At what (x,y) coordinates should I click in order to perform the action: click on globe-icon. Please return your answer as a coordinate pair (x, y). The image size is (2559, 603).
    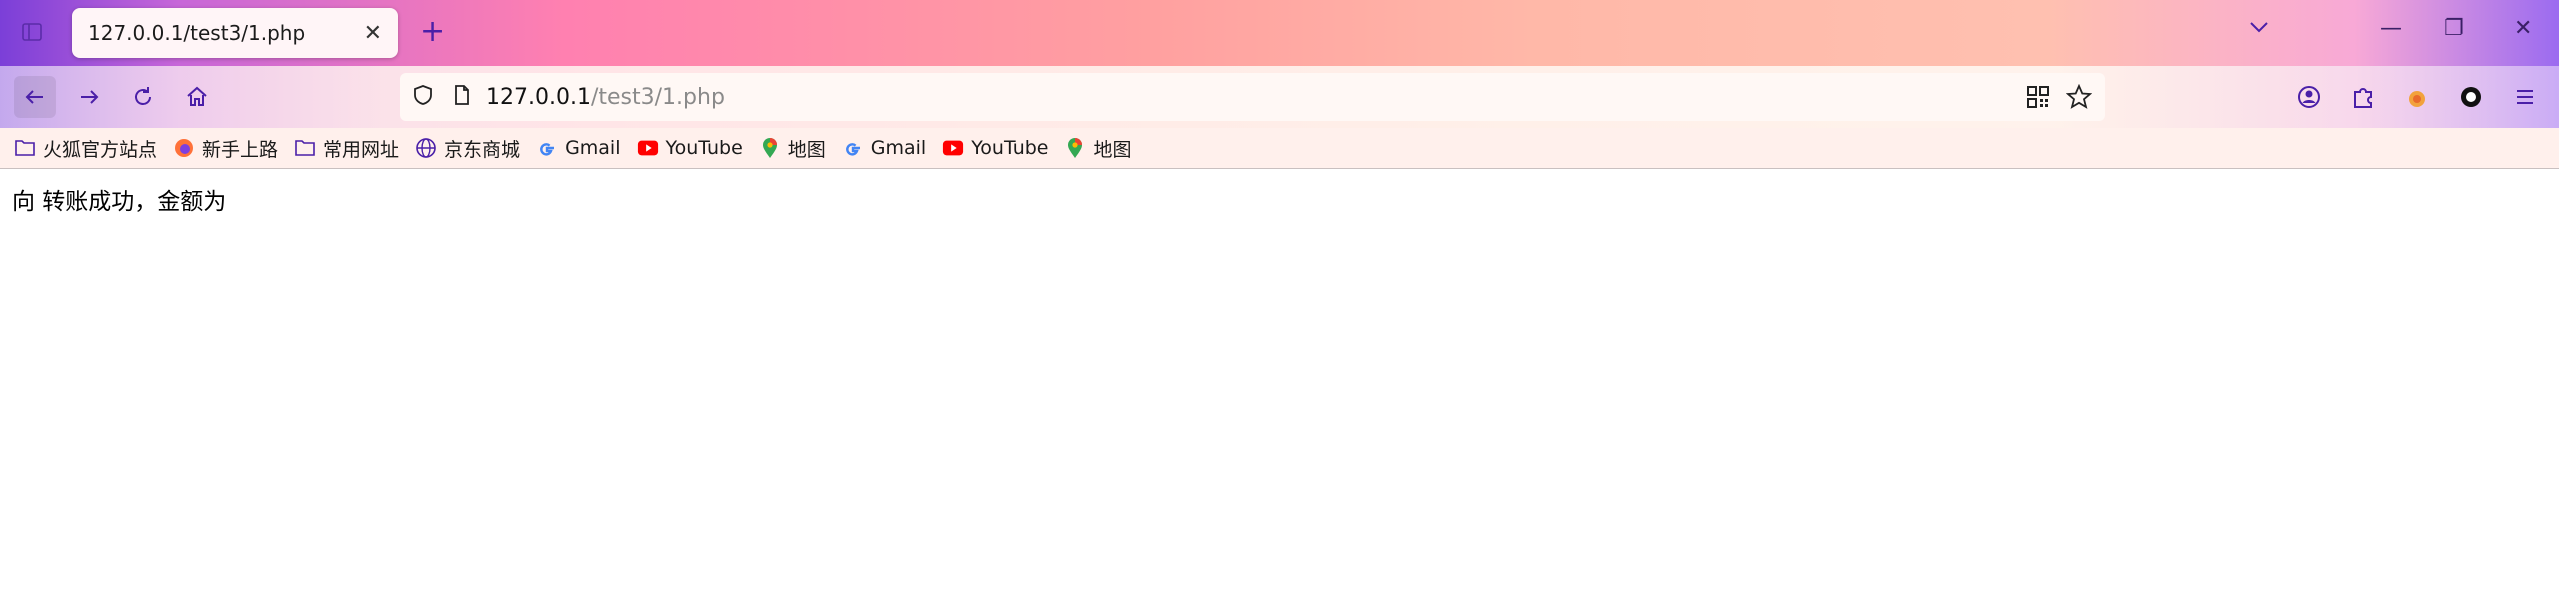
    Looking at the image, I should click on (426, 148).